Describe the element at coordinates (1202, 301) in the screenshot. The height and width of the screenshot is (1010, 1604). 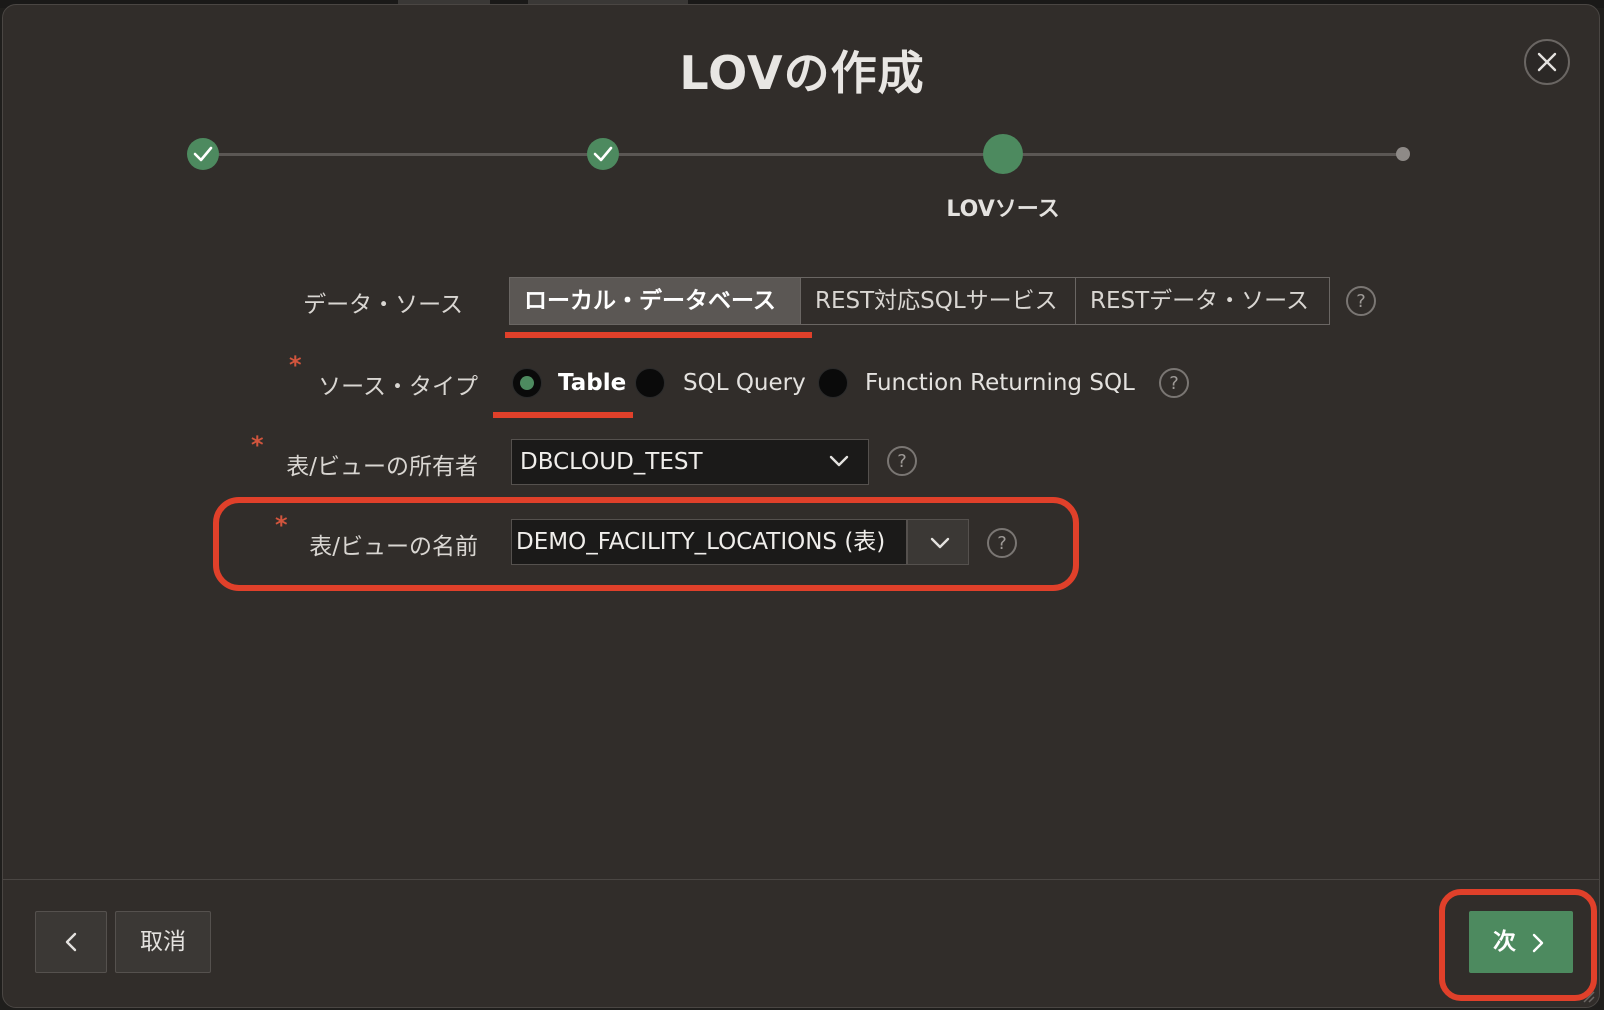
I see `option-rest-data-source: RESTデータ・ソース` at that location.